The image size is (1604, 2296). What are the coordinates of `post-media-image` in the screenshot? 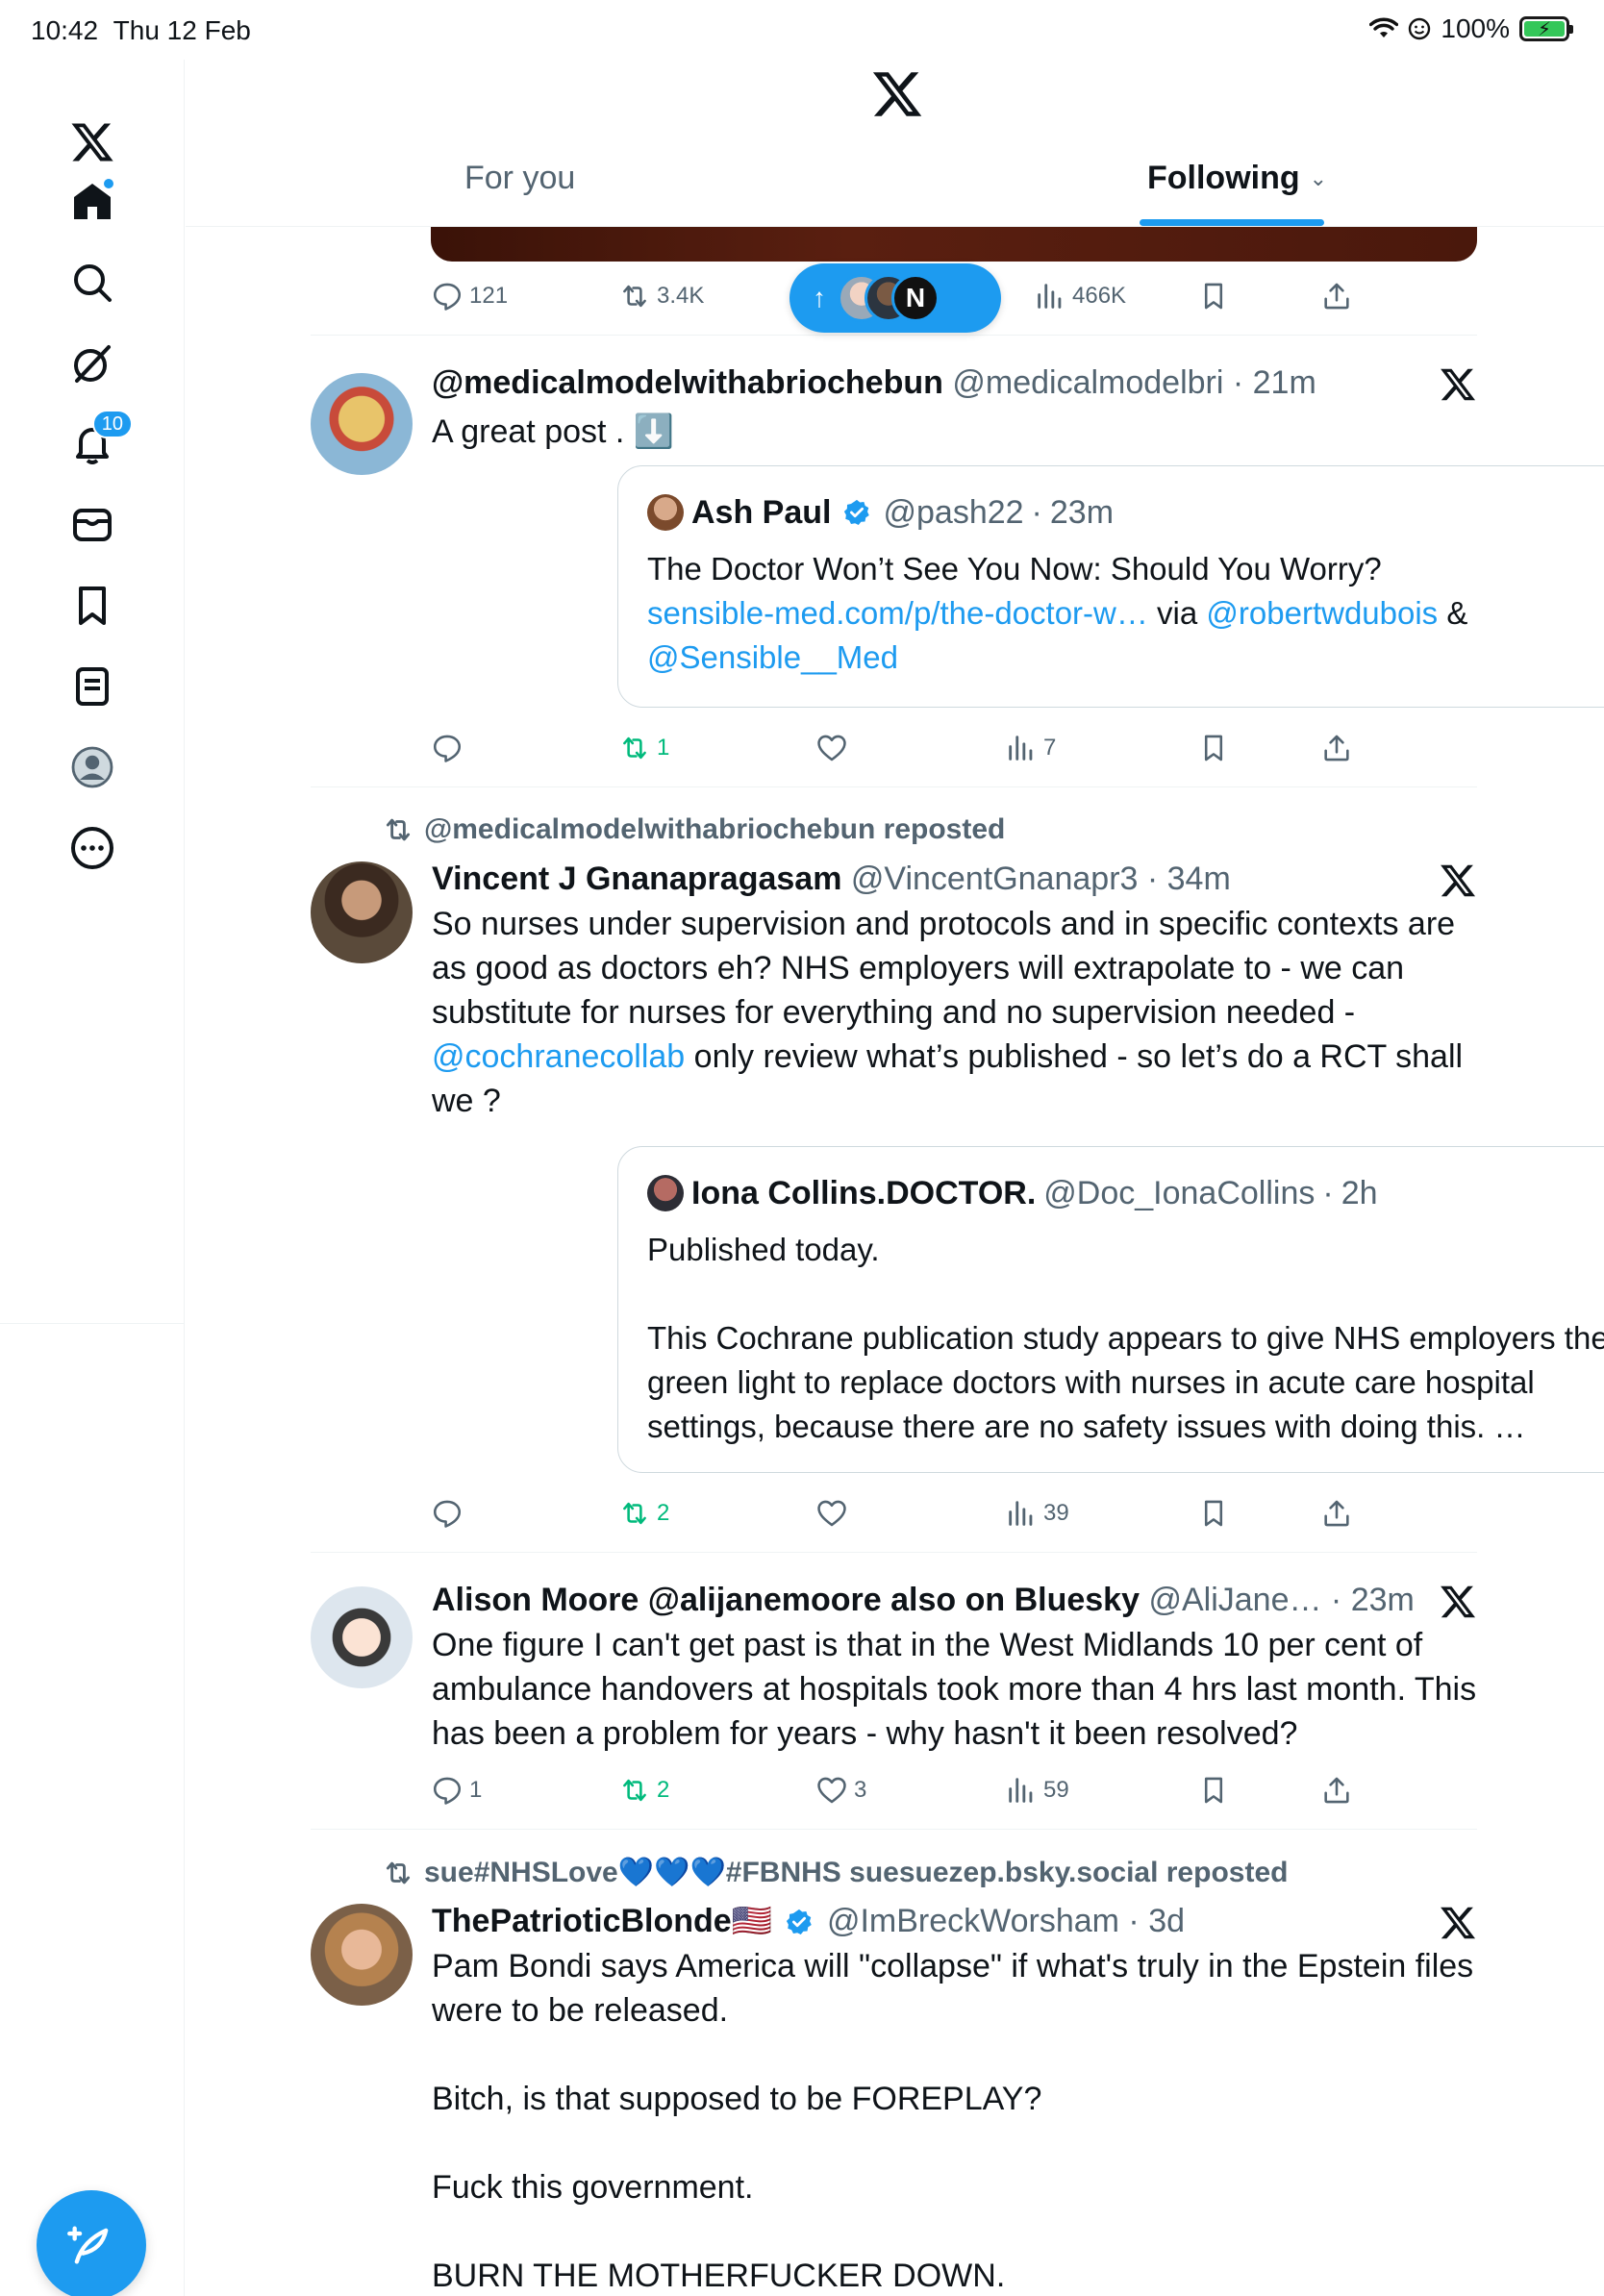 It's located at (954, 244).